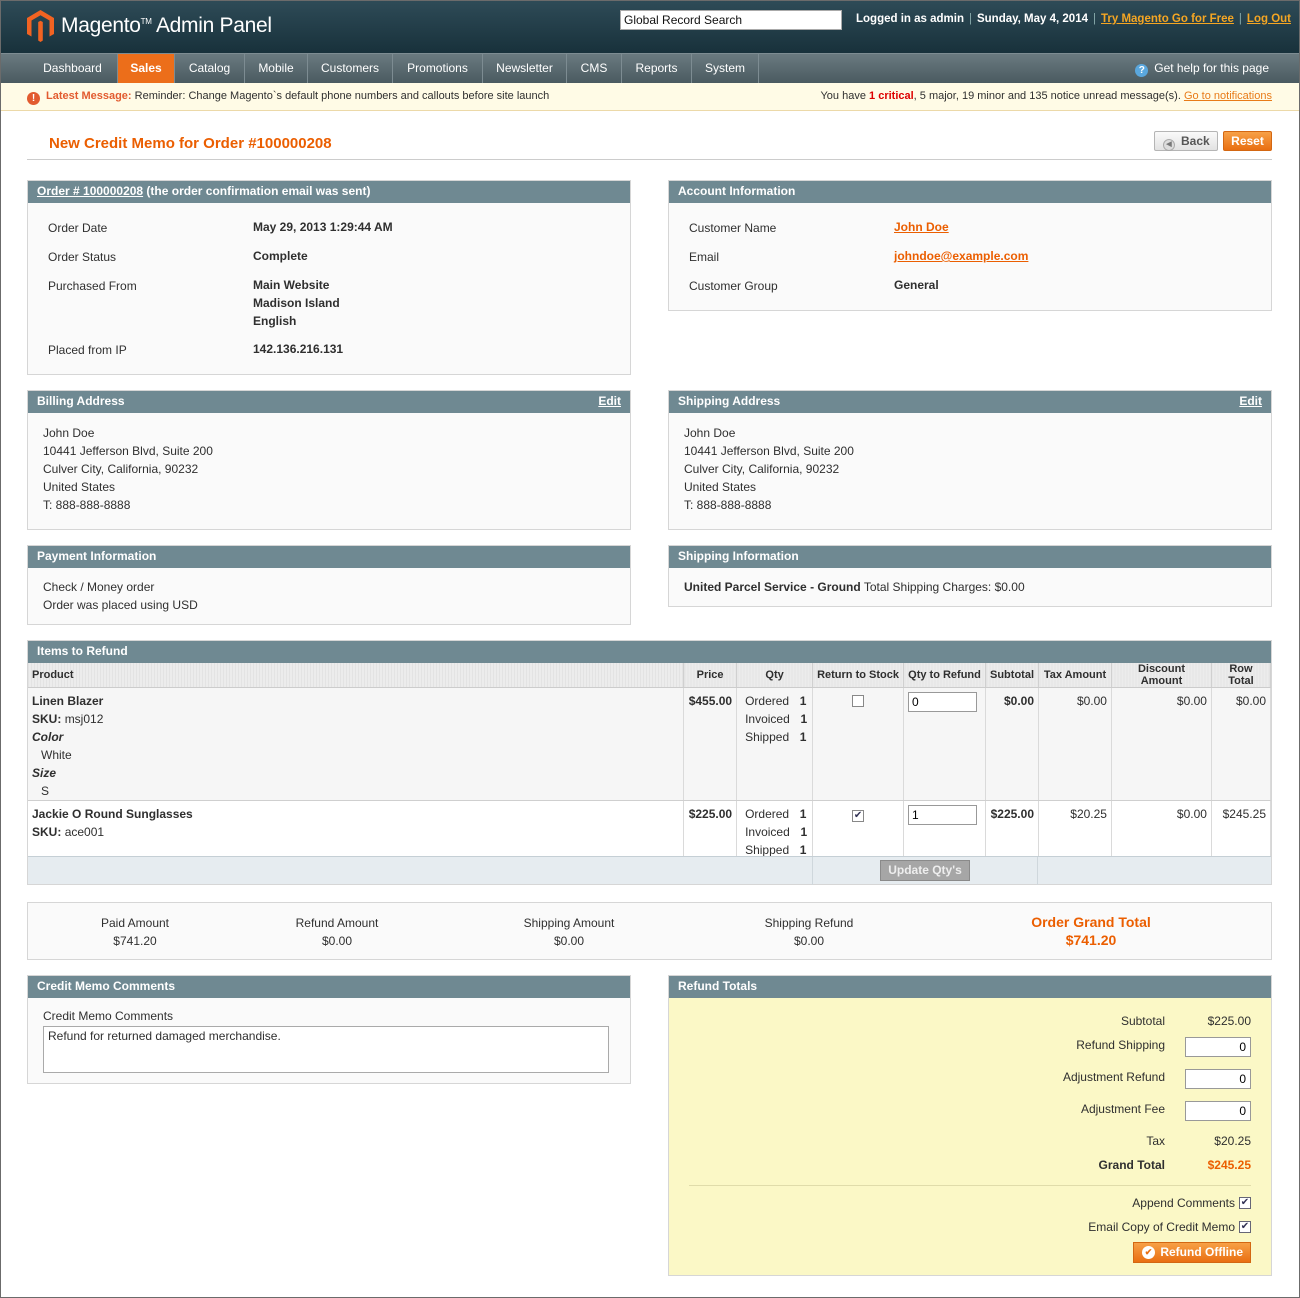 This screenshot has height=1298, width=1300. Describe the element at coordinates (1247, 141) in the screenshot. I see `reset-button: Reset` at that location.